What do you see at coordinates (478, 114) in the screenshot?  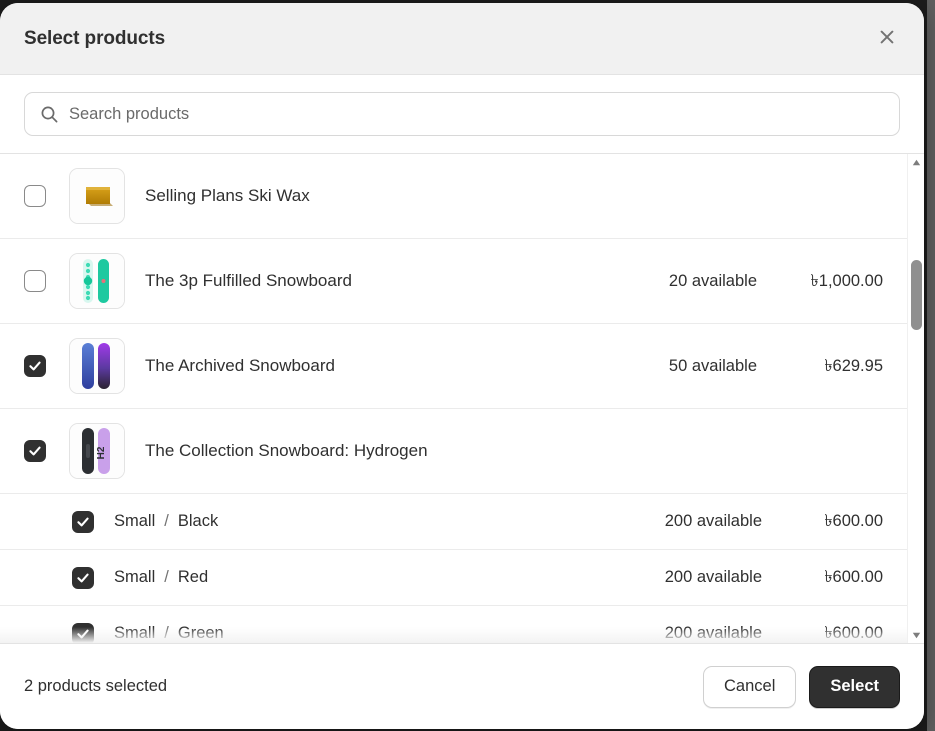 I see `search-input` at bounding box center [478, 114].